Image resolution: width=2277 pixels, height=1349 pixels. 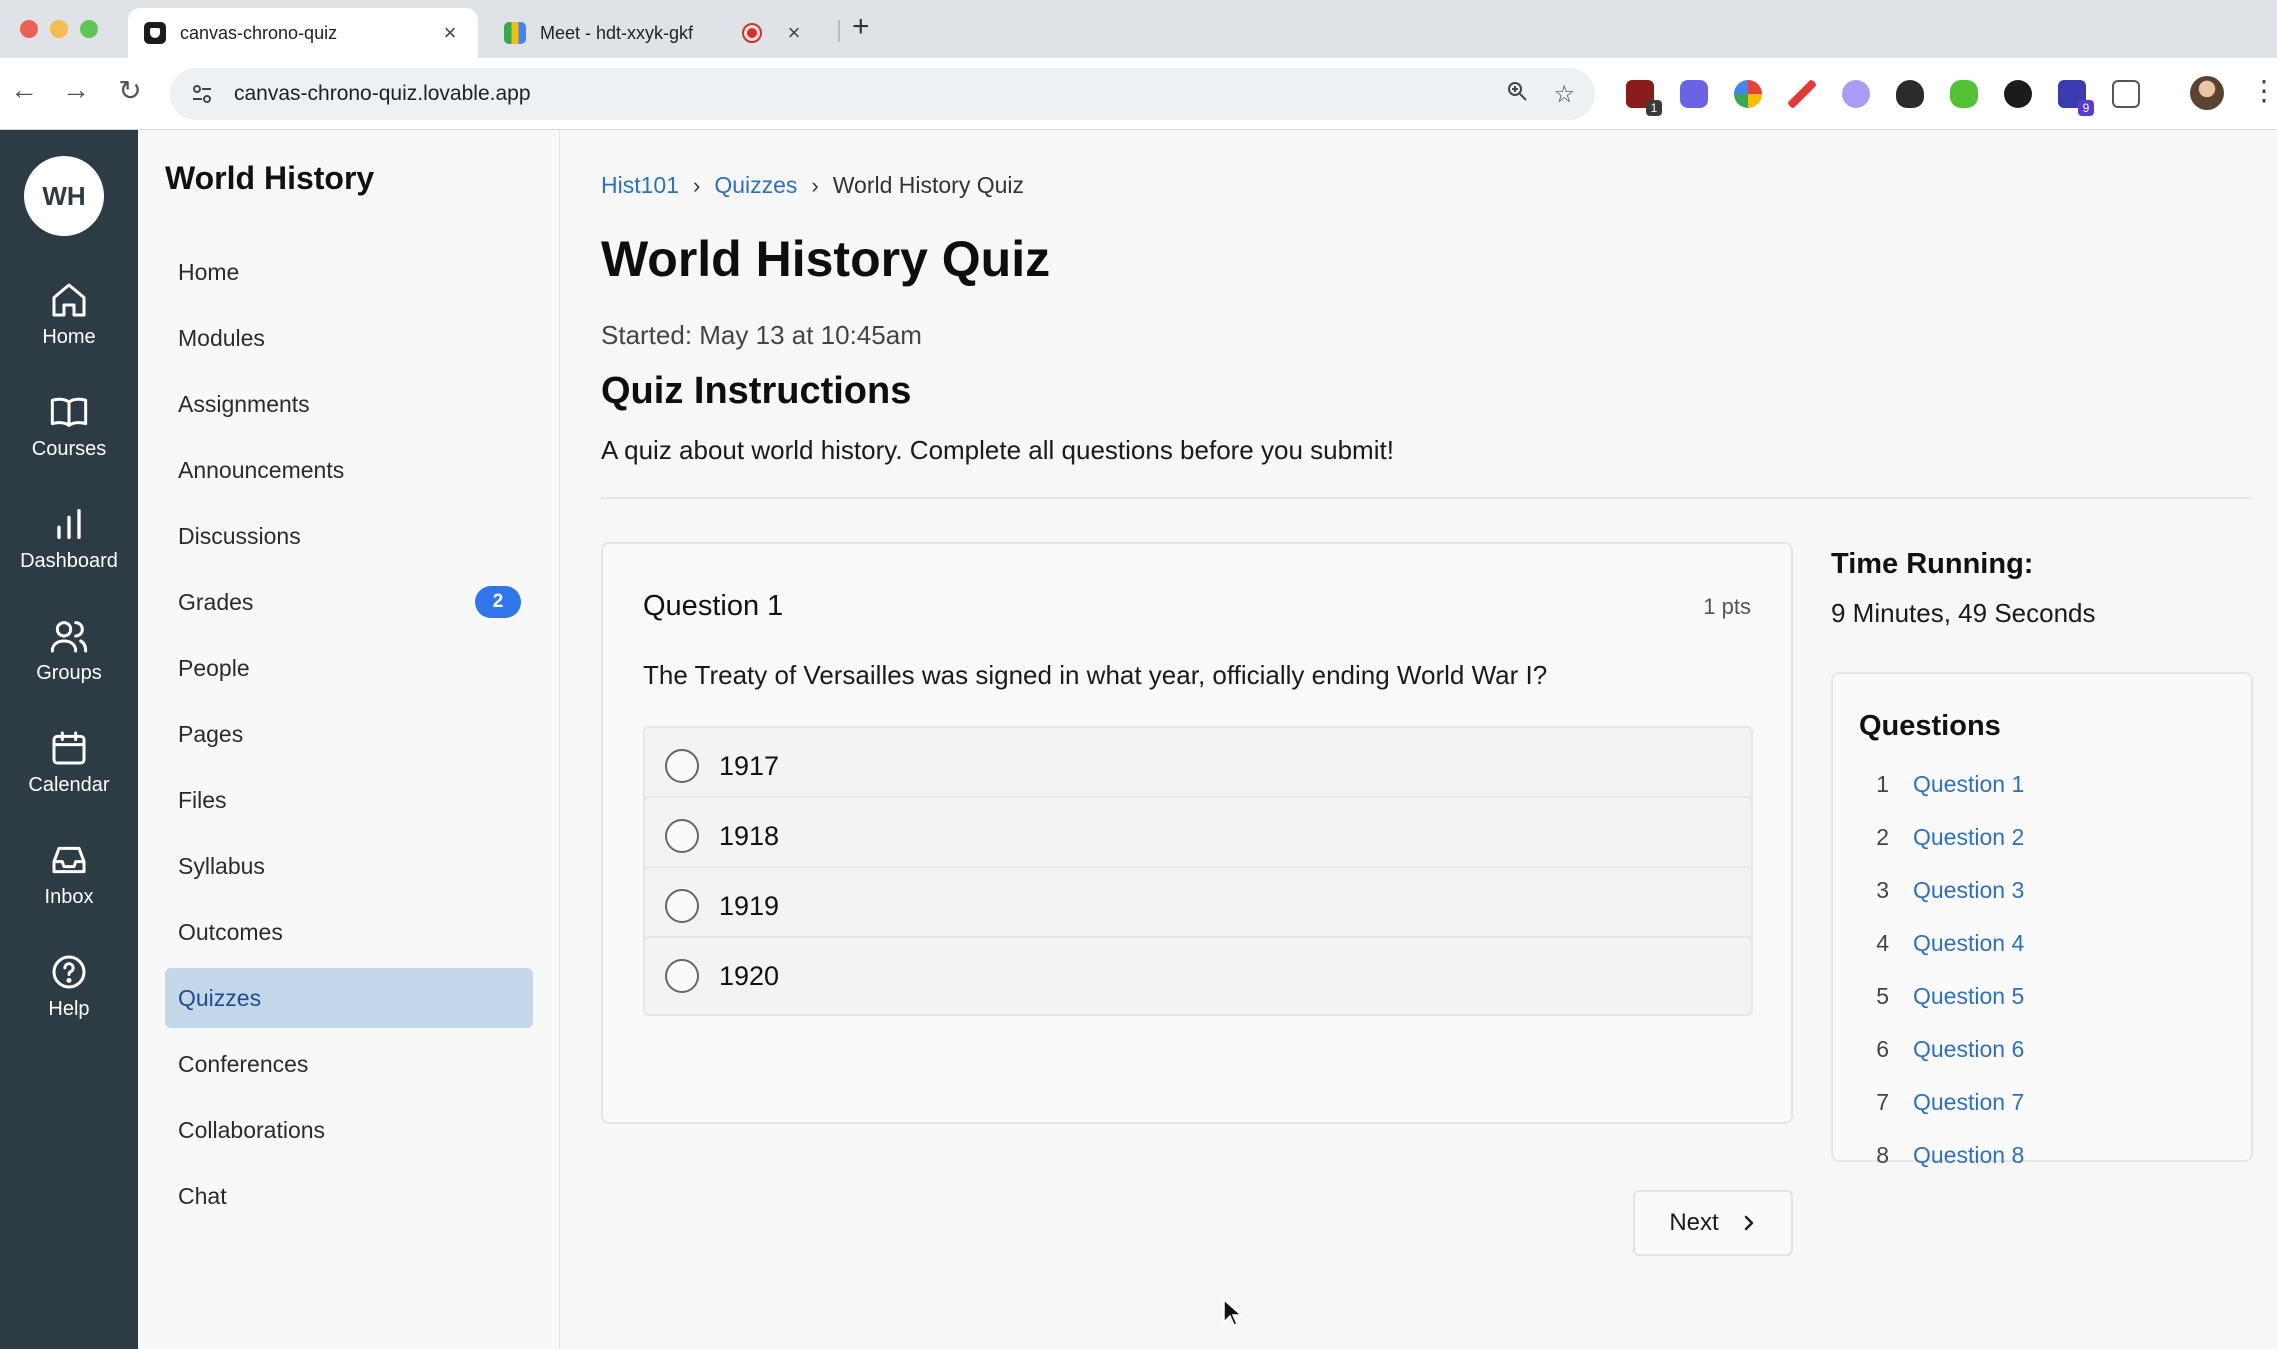 I want to click on window-minimize-button, so click(x=59, y=29).